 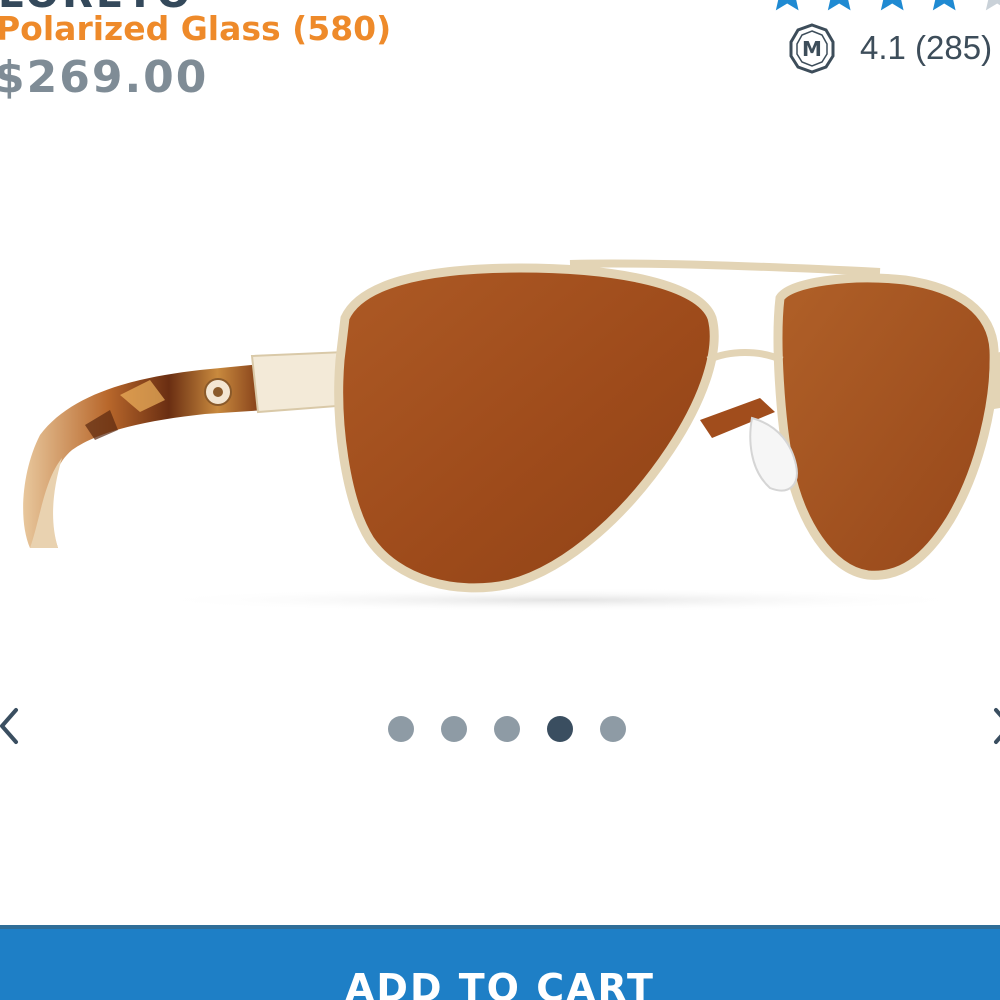 I want to click on star-rating, so click(x=881, y=8).